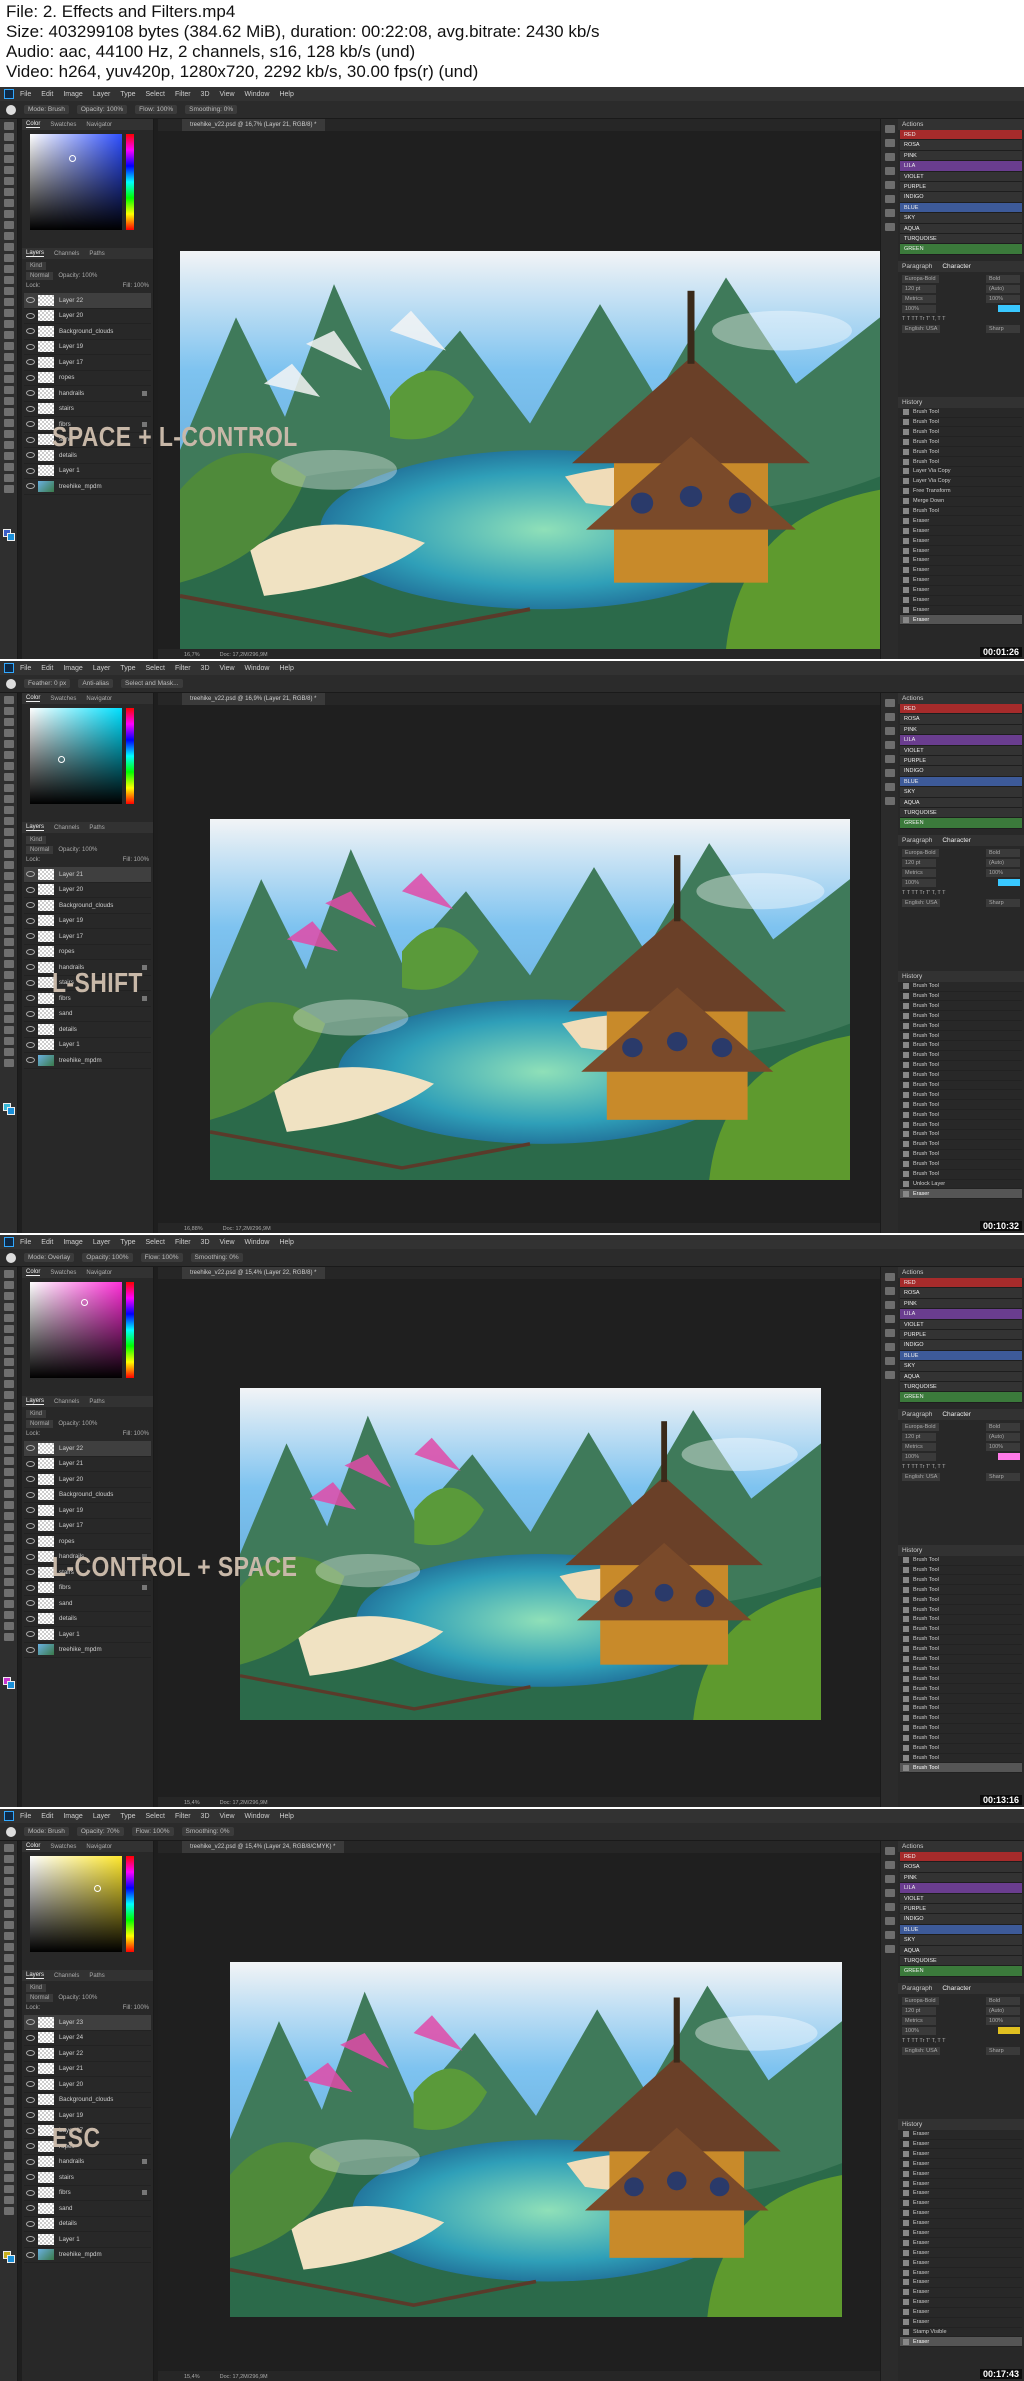 The image size is (1024, 2381). What do you see at coordinates (961, 771) in the screenshot?
I see `action-item: INDIGO` at bounding box center [961, 771].